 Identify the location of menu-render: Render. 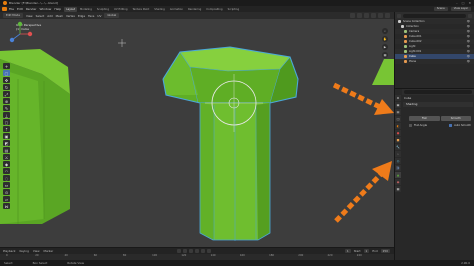
(31, 9).